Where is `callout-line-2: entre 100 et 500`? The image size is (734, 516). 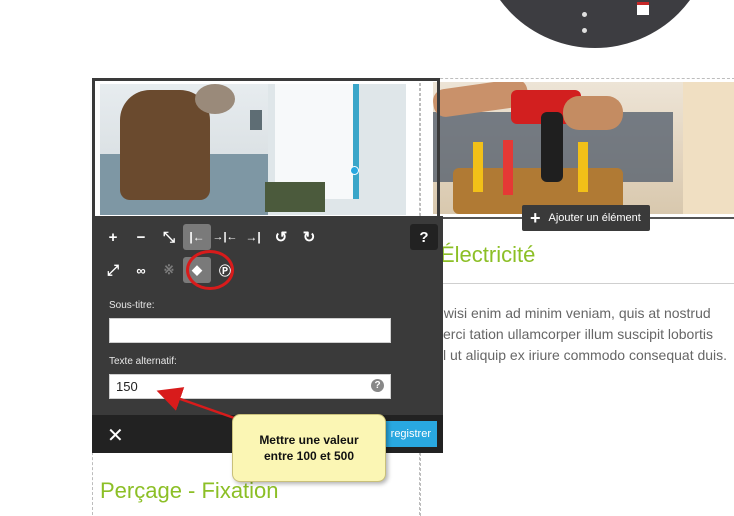 callout-line-2: entre 100 et 500 is located at coordinates (309, 456).